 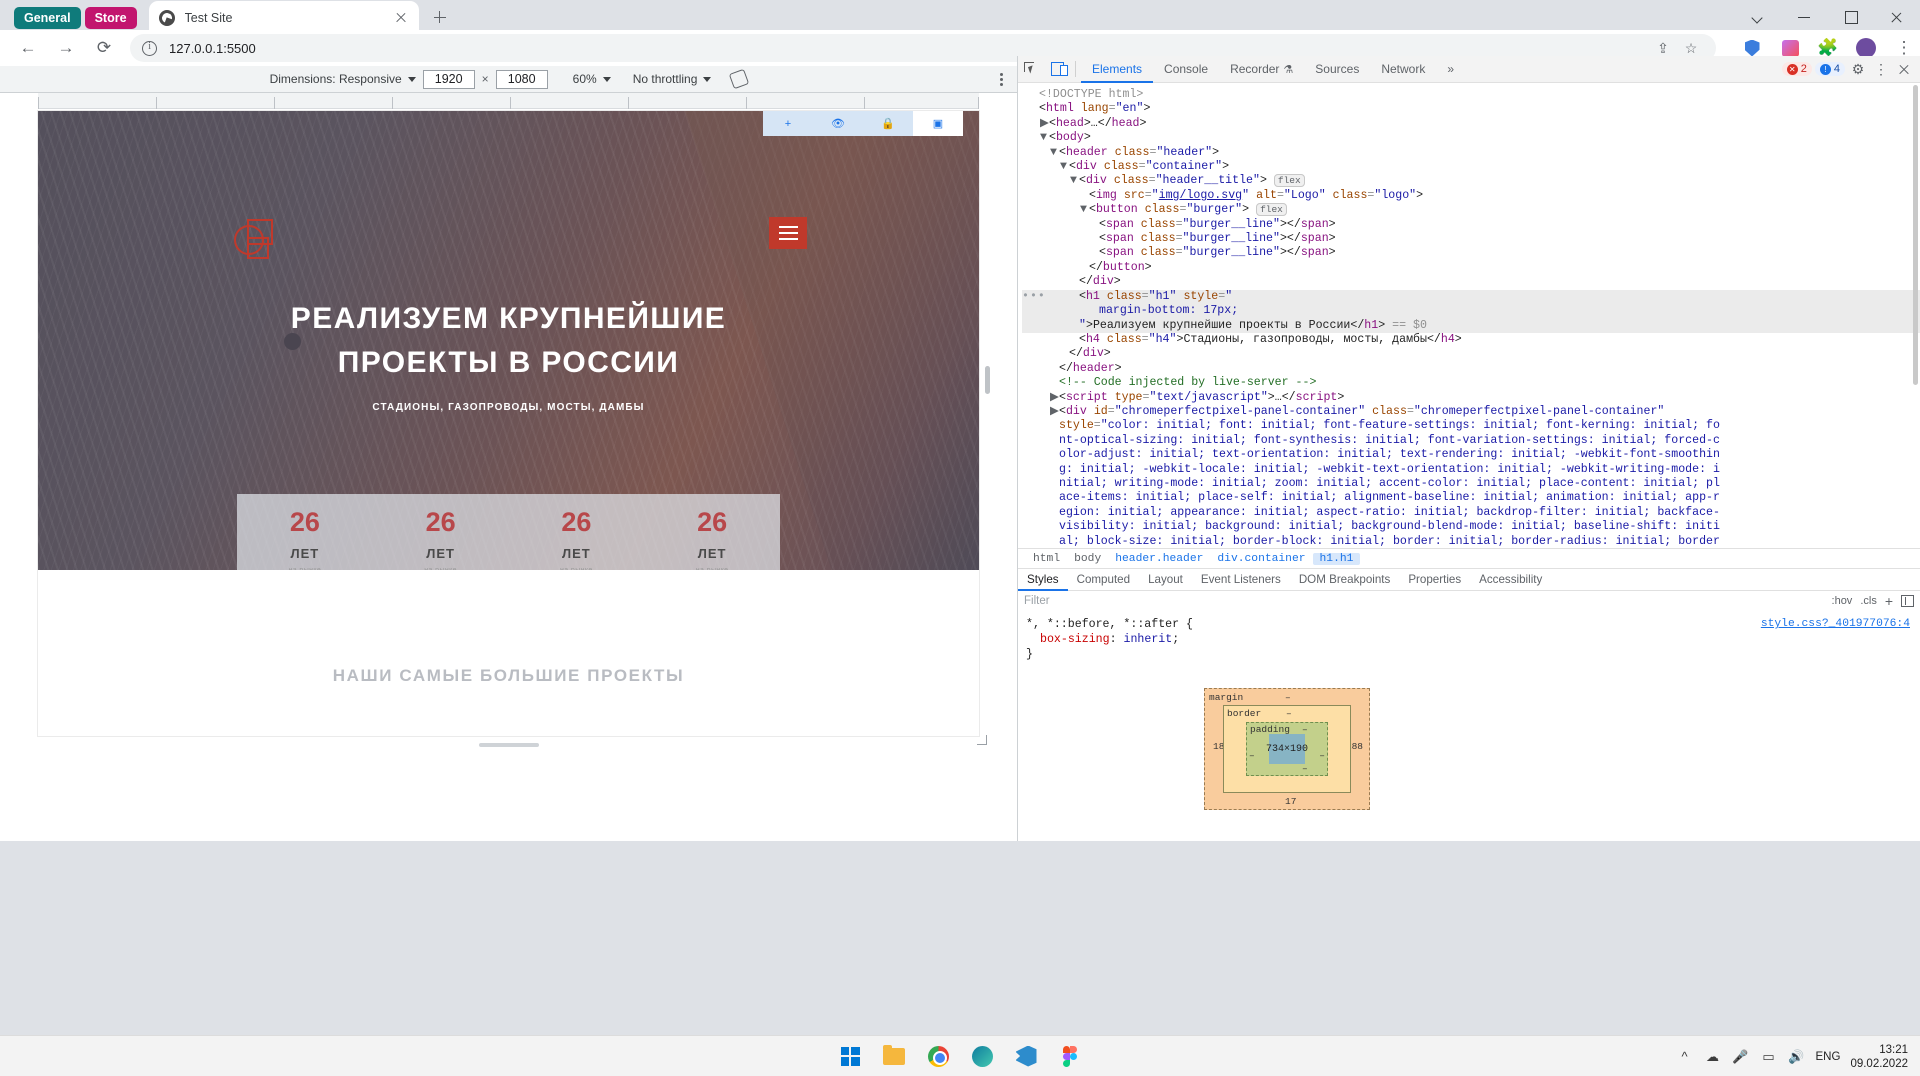 I want to click on pinned-tab-general: General, so click(x=47, y=18).